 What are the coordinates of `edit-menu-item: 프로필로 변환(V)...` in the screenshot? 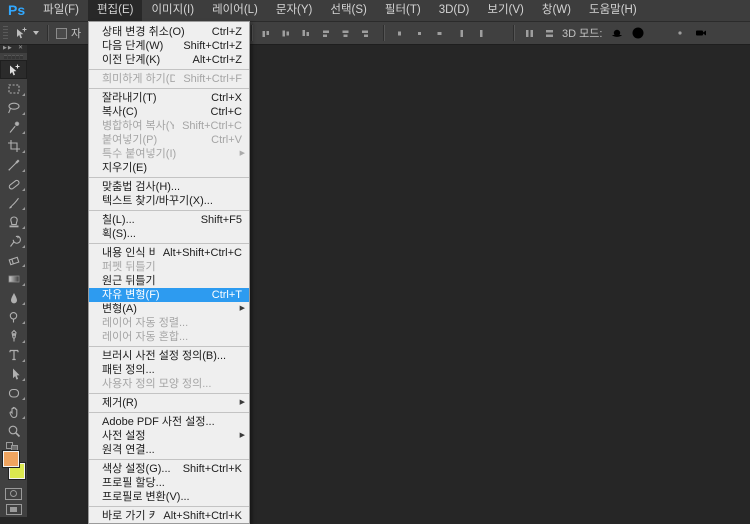 It's located at (169, 497).